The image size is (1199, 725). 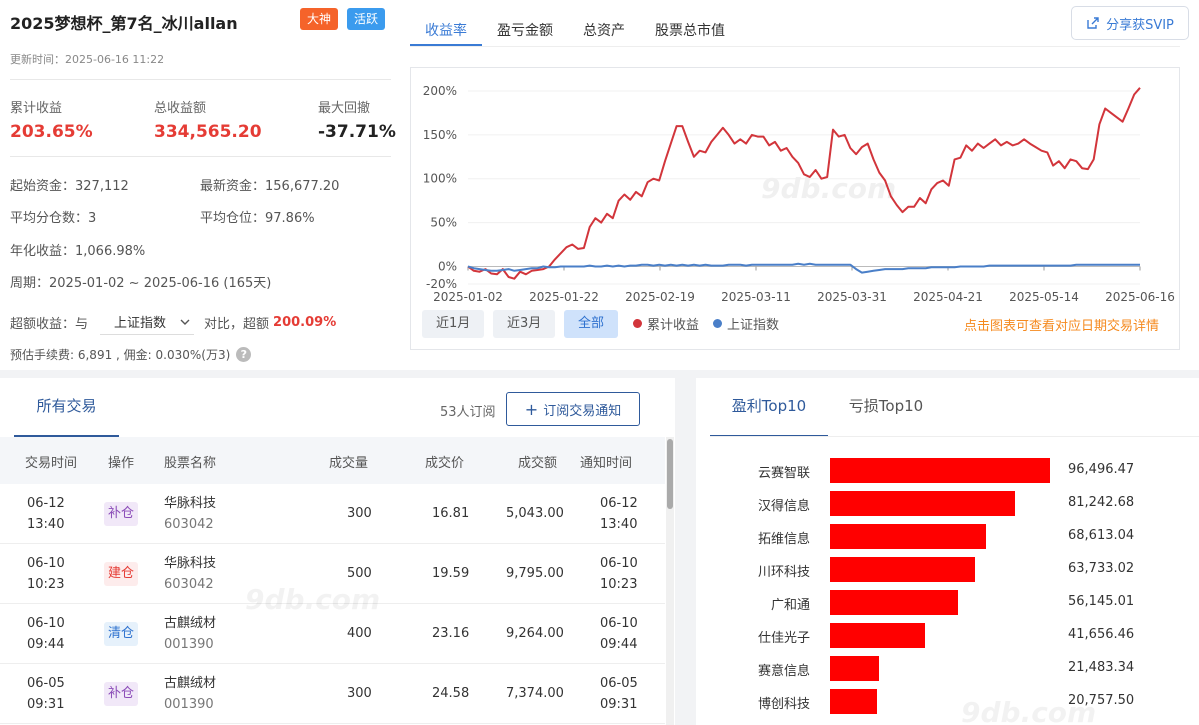 I want to click on notify-date: 06-10, so click(x=619, y=623).